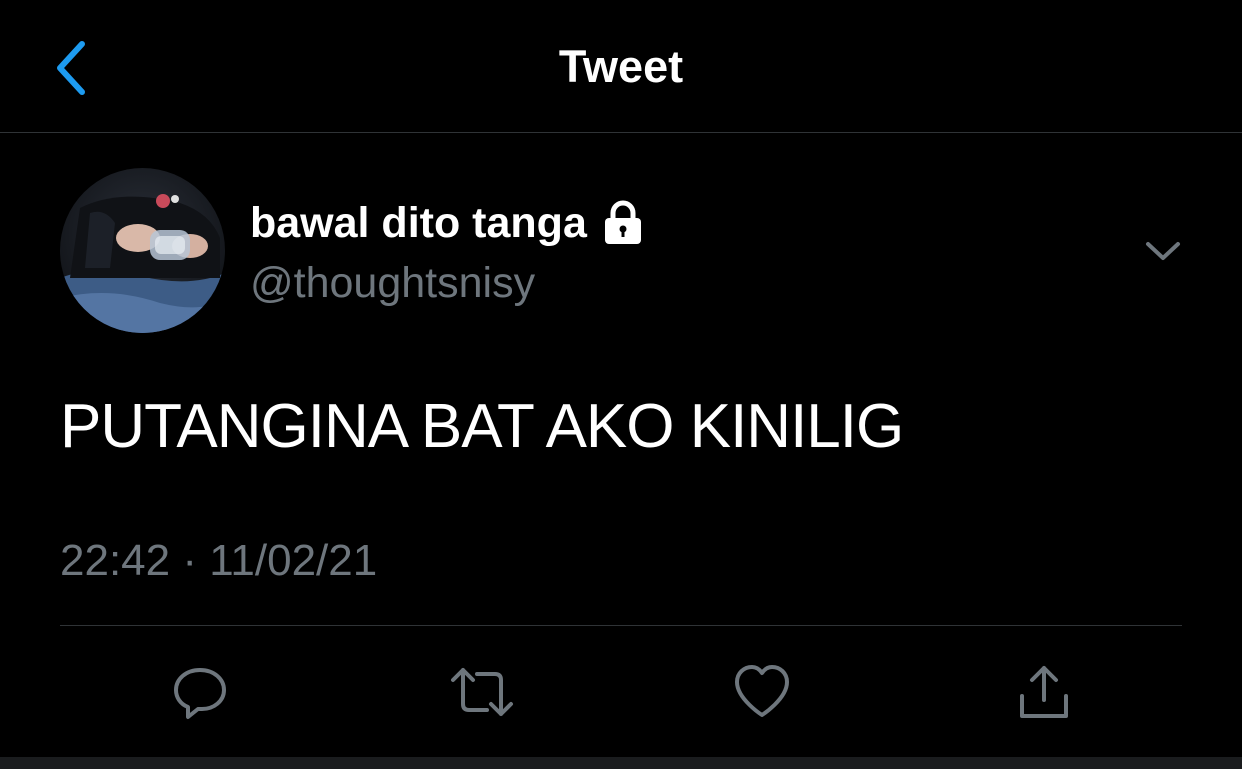  I want to click on author-name-row: bawal dito tanga, so click(447, 223).